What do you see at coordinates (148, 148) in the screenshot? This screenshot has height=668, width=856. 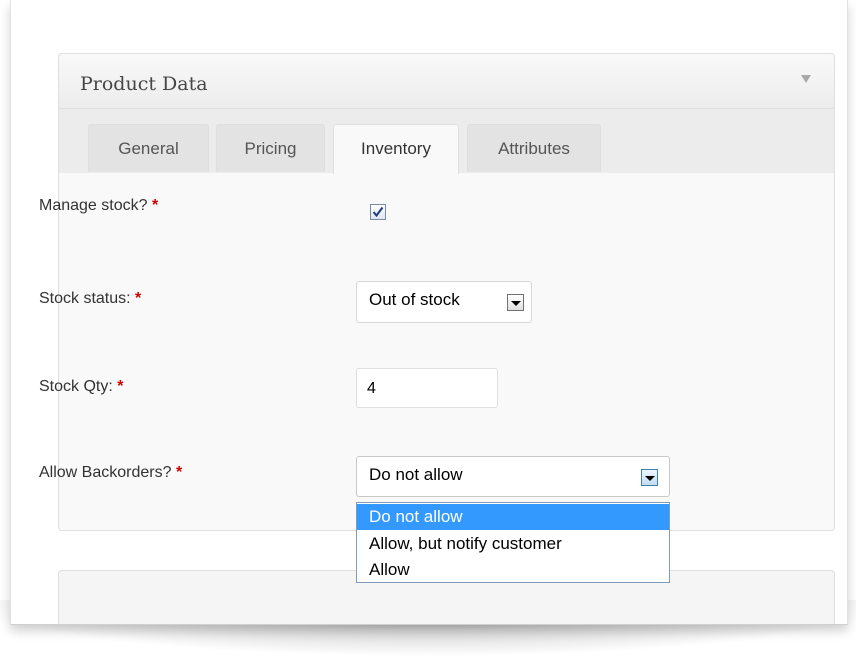 I see `tab-general: General` at bounding box center [148, 148].